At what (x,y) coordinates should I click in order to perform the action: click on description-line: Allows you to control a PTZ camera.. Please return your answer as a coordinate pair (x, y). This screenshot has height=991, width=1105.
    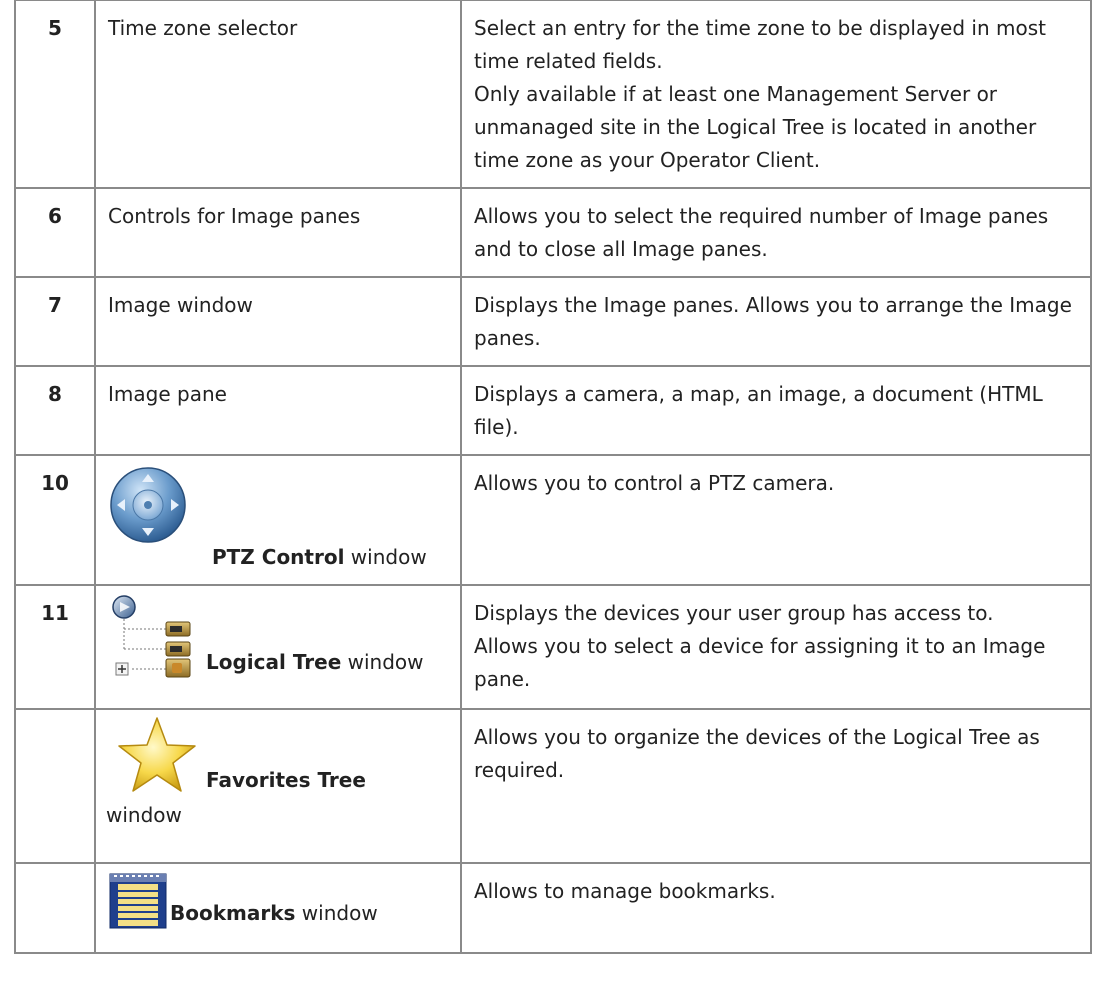
    Looking at the image, I should click on (654, 483).